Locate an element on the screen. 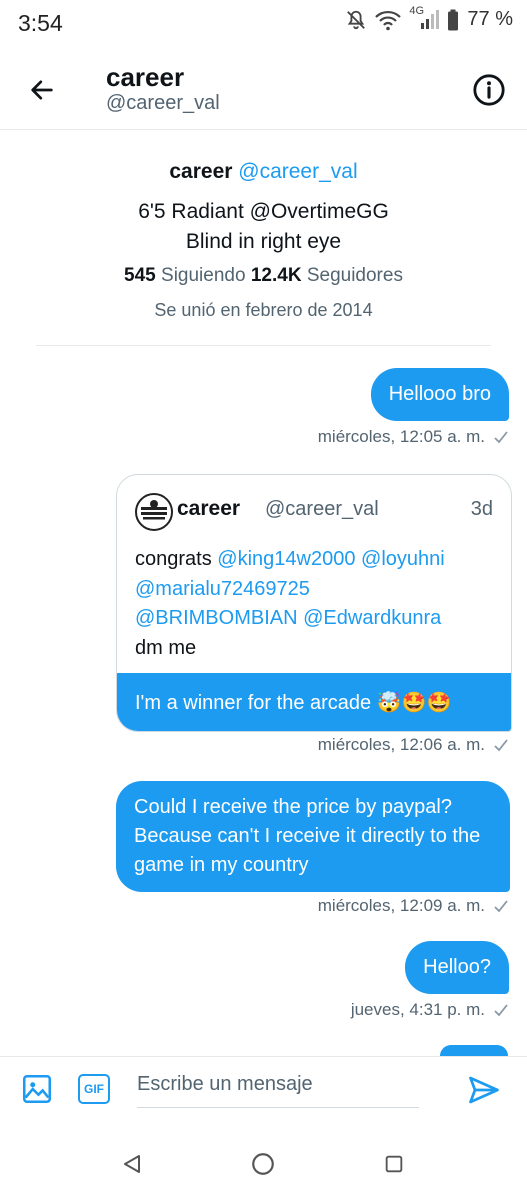 The image size is (527, 1200). circle-home-icon is located at coordinates (263, 1164).